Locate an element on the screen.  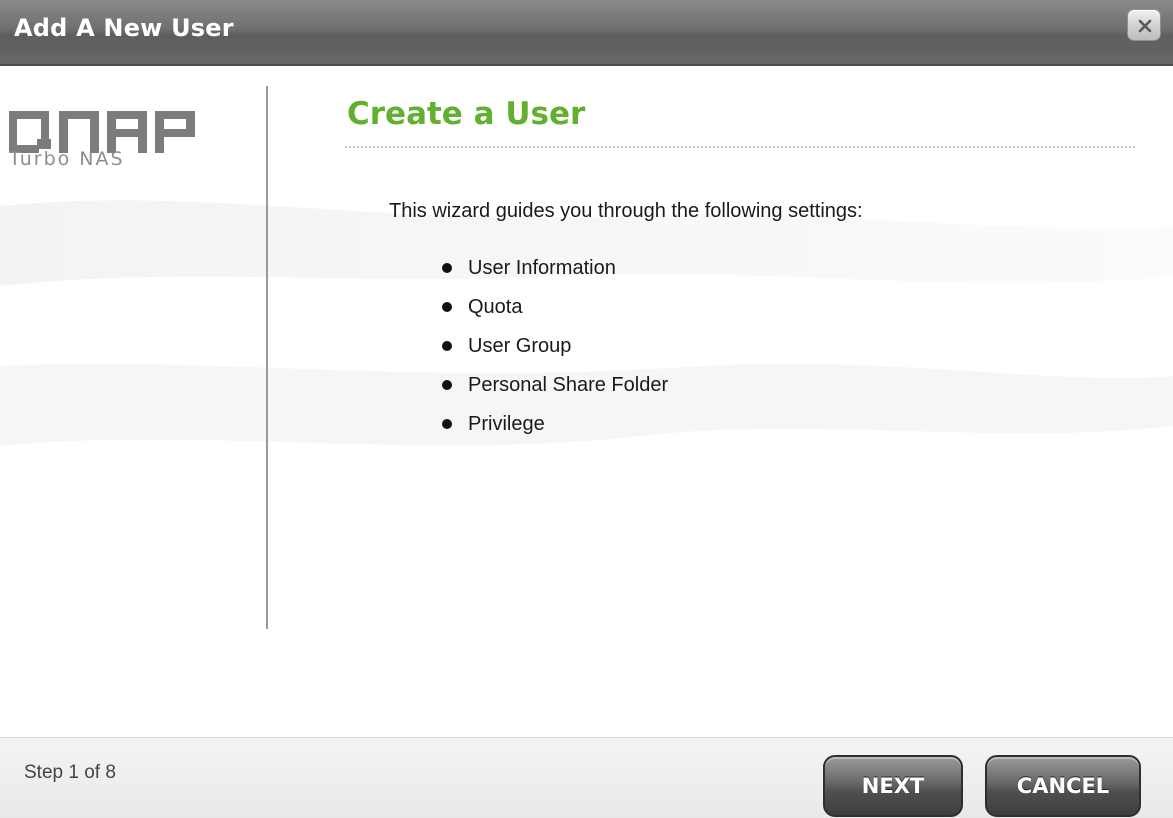
dialog-title: Add A New User is located at coordinates (124, 28).